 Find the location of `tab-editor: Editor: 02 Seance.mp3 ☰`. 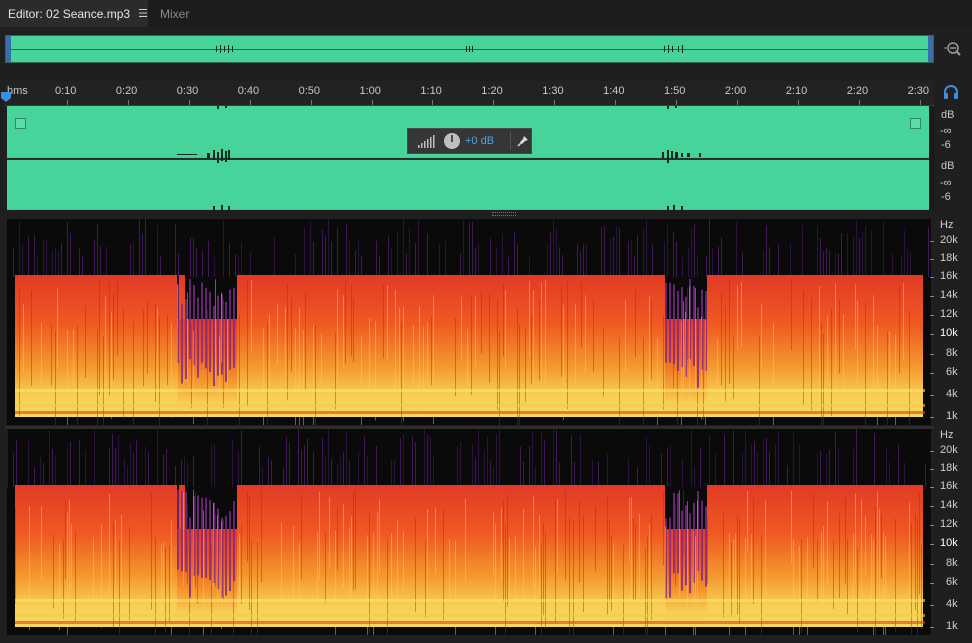

tab-editor: Editor: 02 Seance.mp3 ☰ is located at coordinates (74, 13).